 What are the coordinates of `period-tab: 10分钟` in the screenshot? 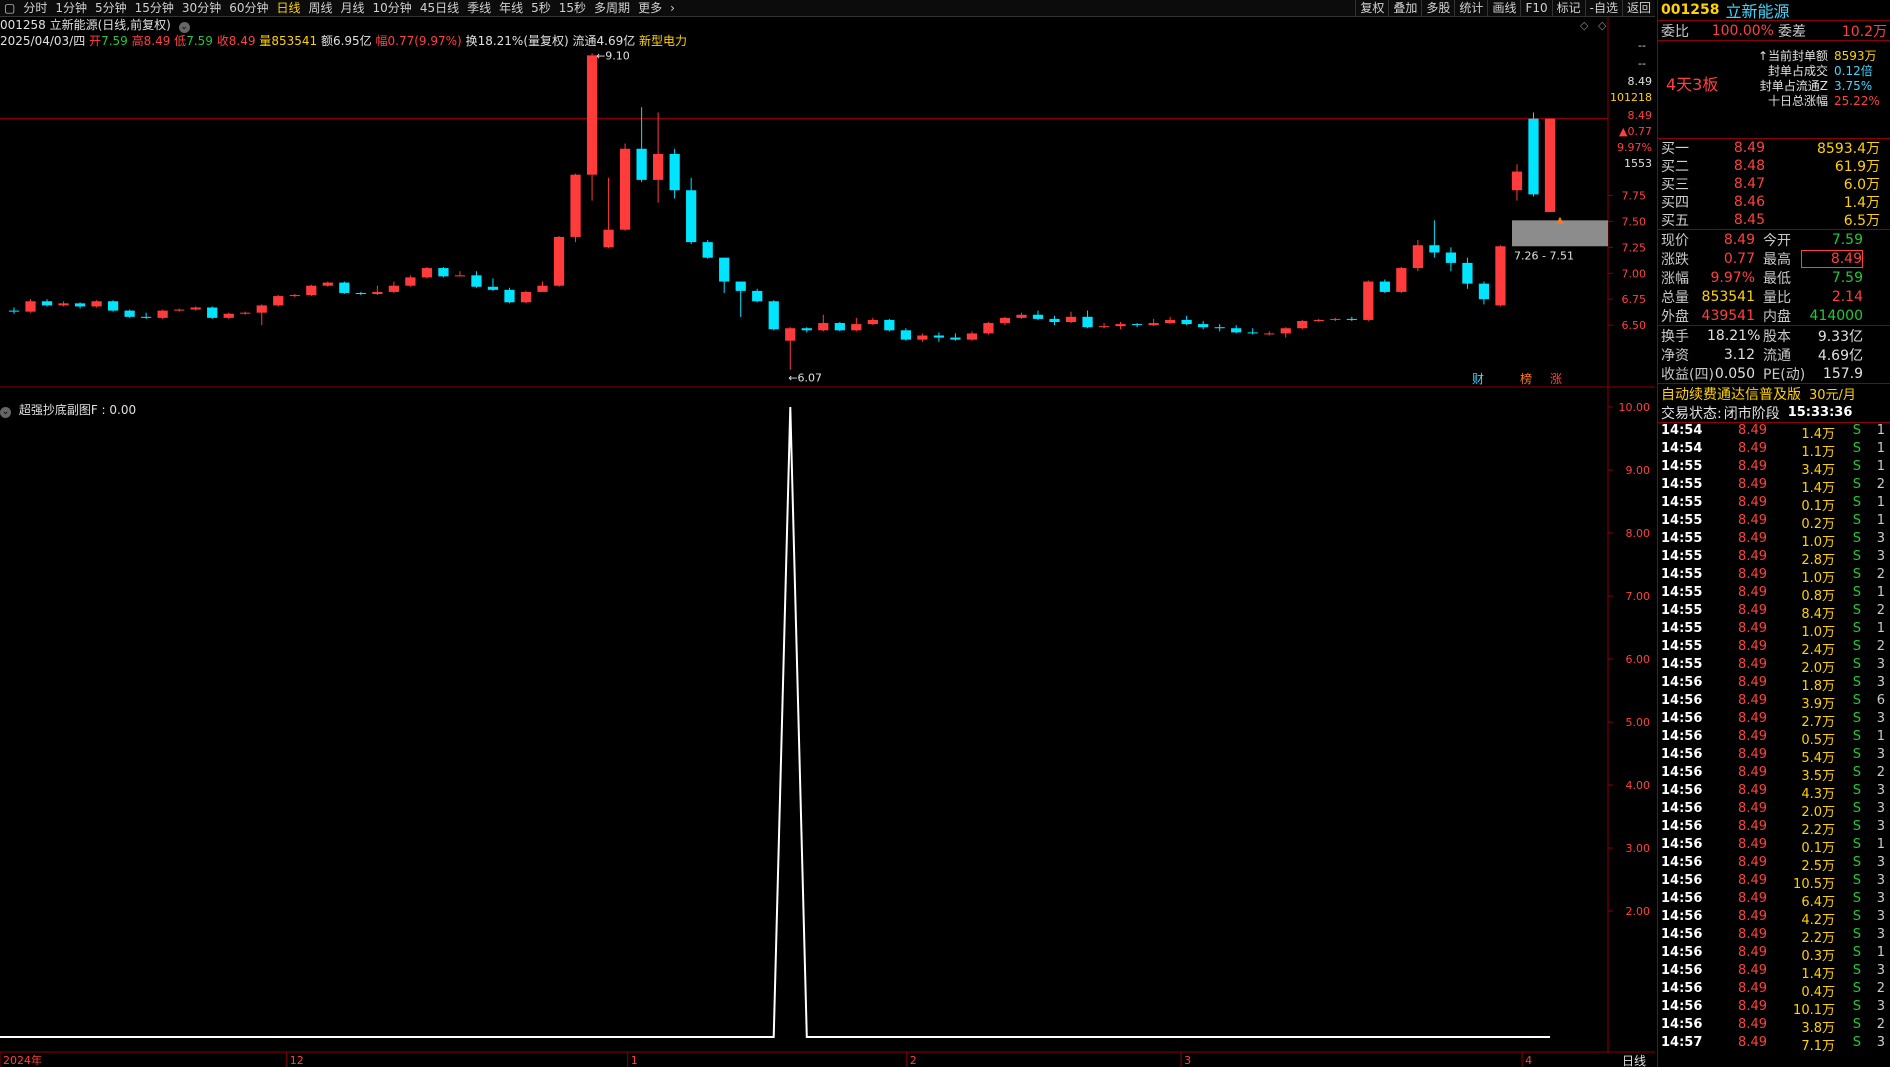 It's located at (392, 8).